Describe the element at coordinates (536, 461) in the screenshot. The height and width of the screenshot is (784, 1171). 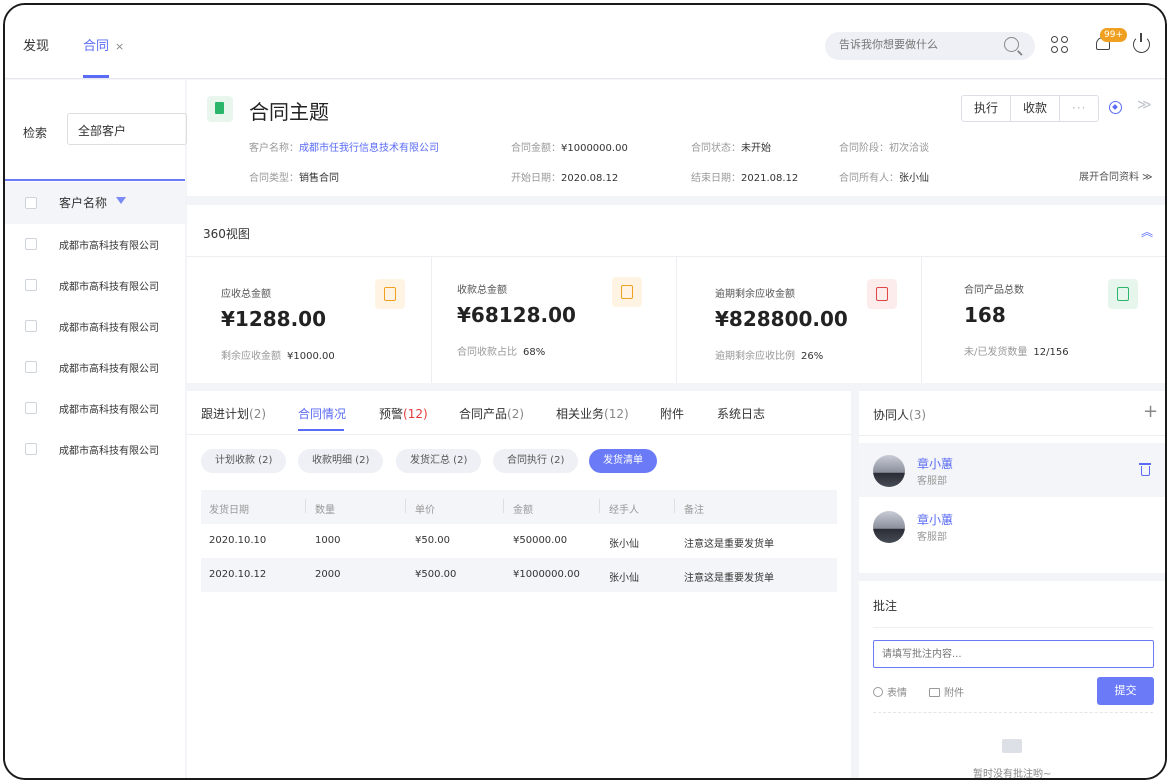
I see `pill-contract-execution: 合同执行 (2)` at that location.